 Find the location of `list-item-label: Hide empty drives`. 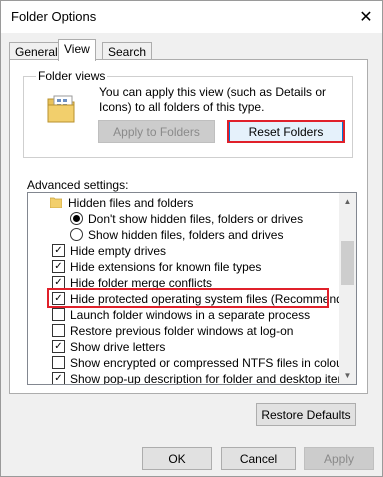

list-item-label: Hide empty drives is located at coordinates (118, 250).